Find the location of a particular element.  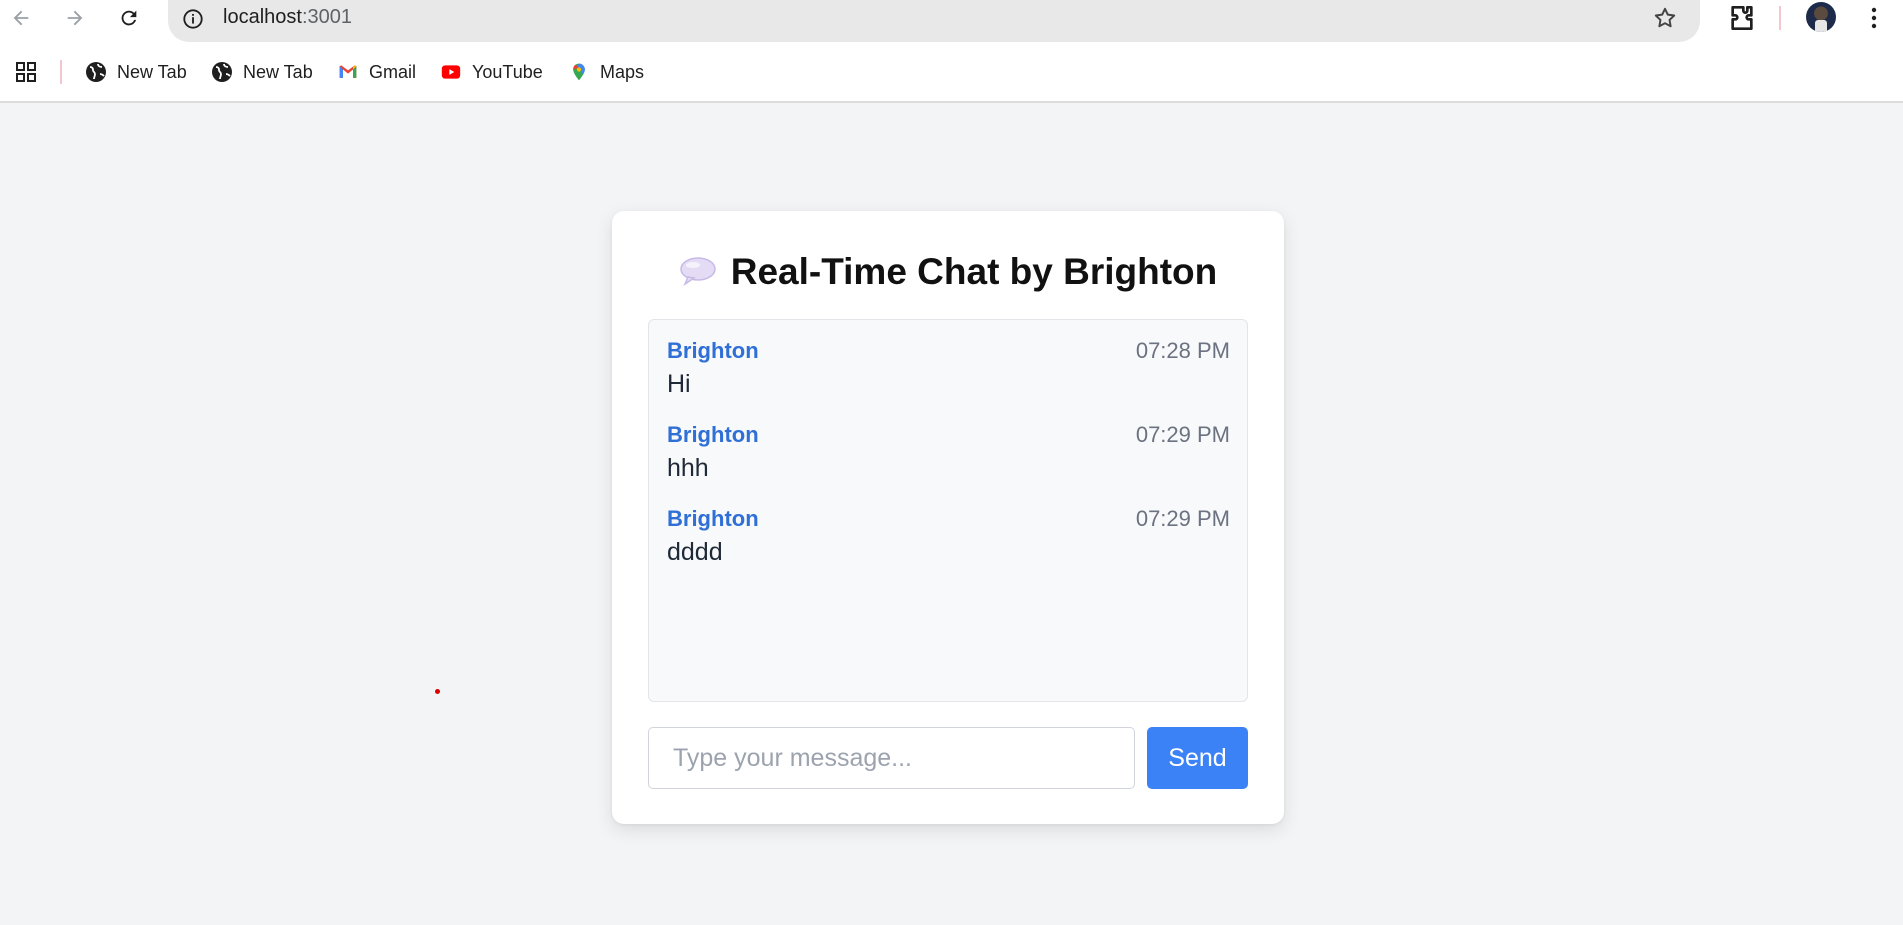

back-button is located at coordinates (21, 18).